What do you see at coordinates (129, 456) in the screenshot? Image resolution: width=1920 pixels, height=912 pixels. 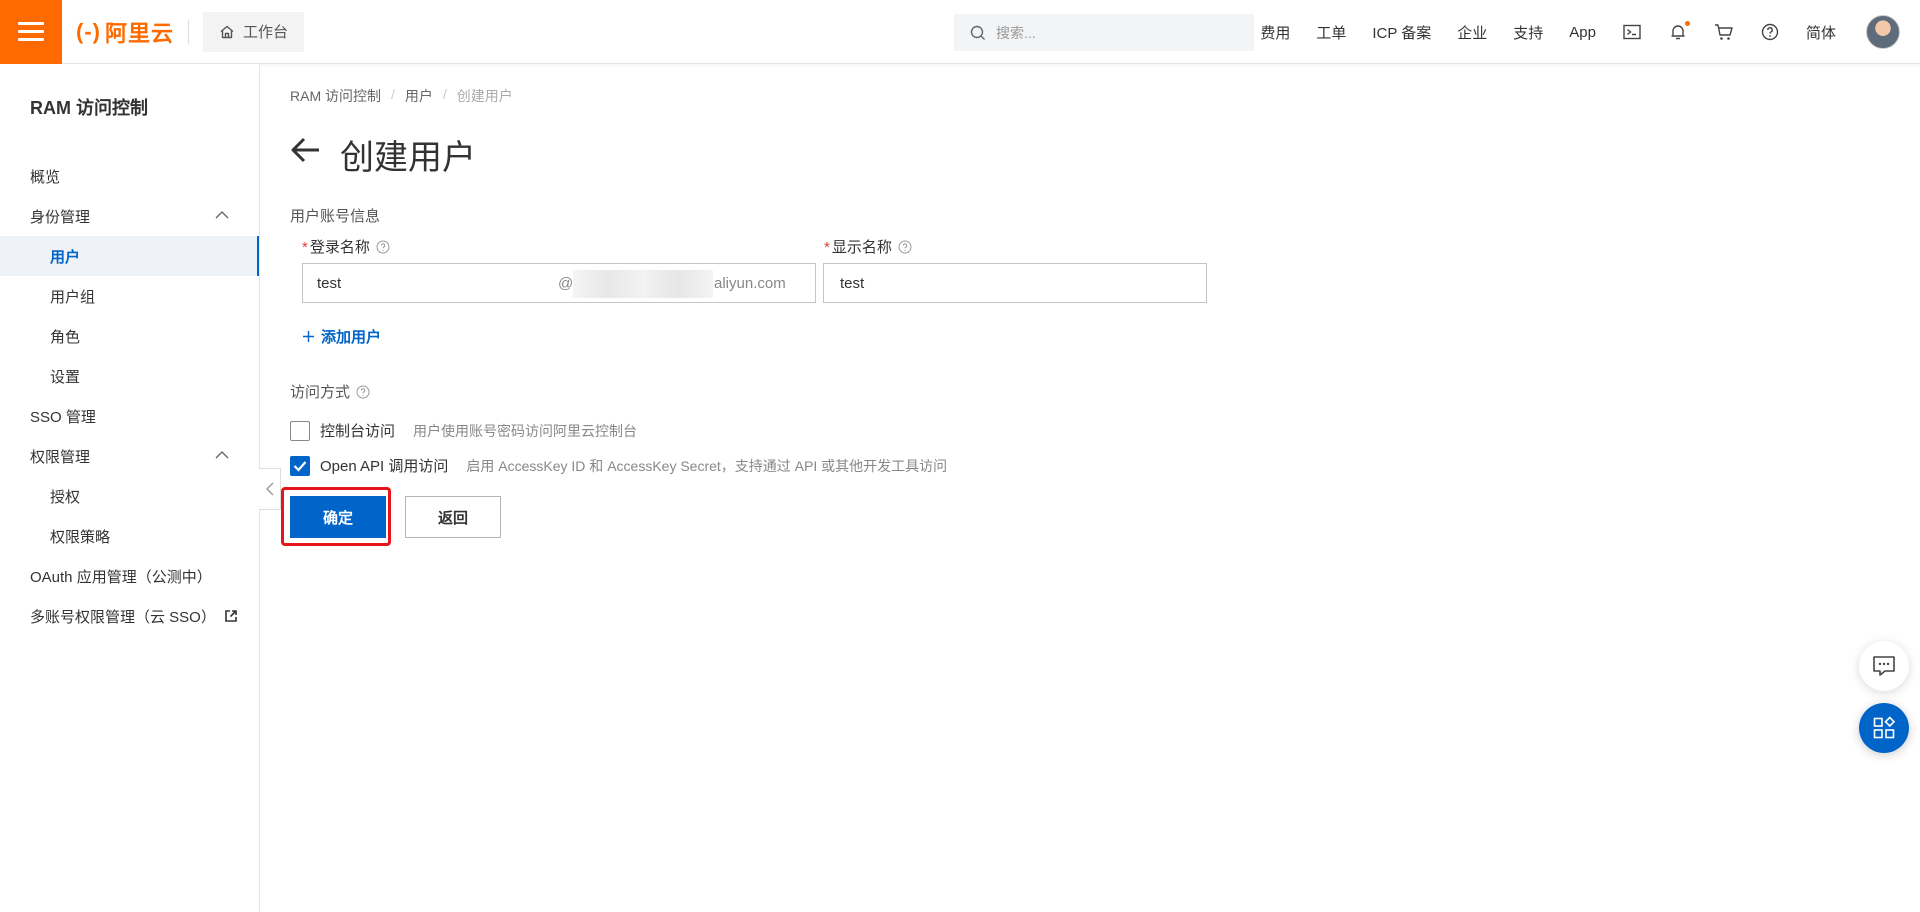 I see `sidebar-group-permissions: 权限管理` at bounding box center [129, 456].